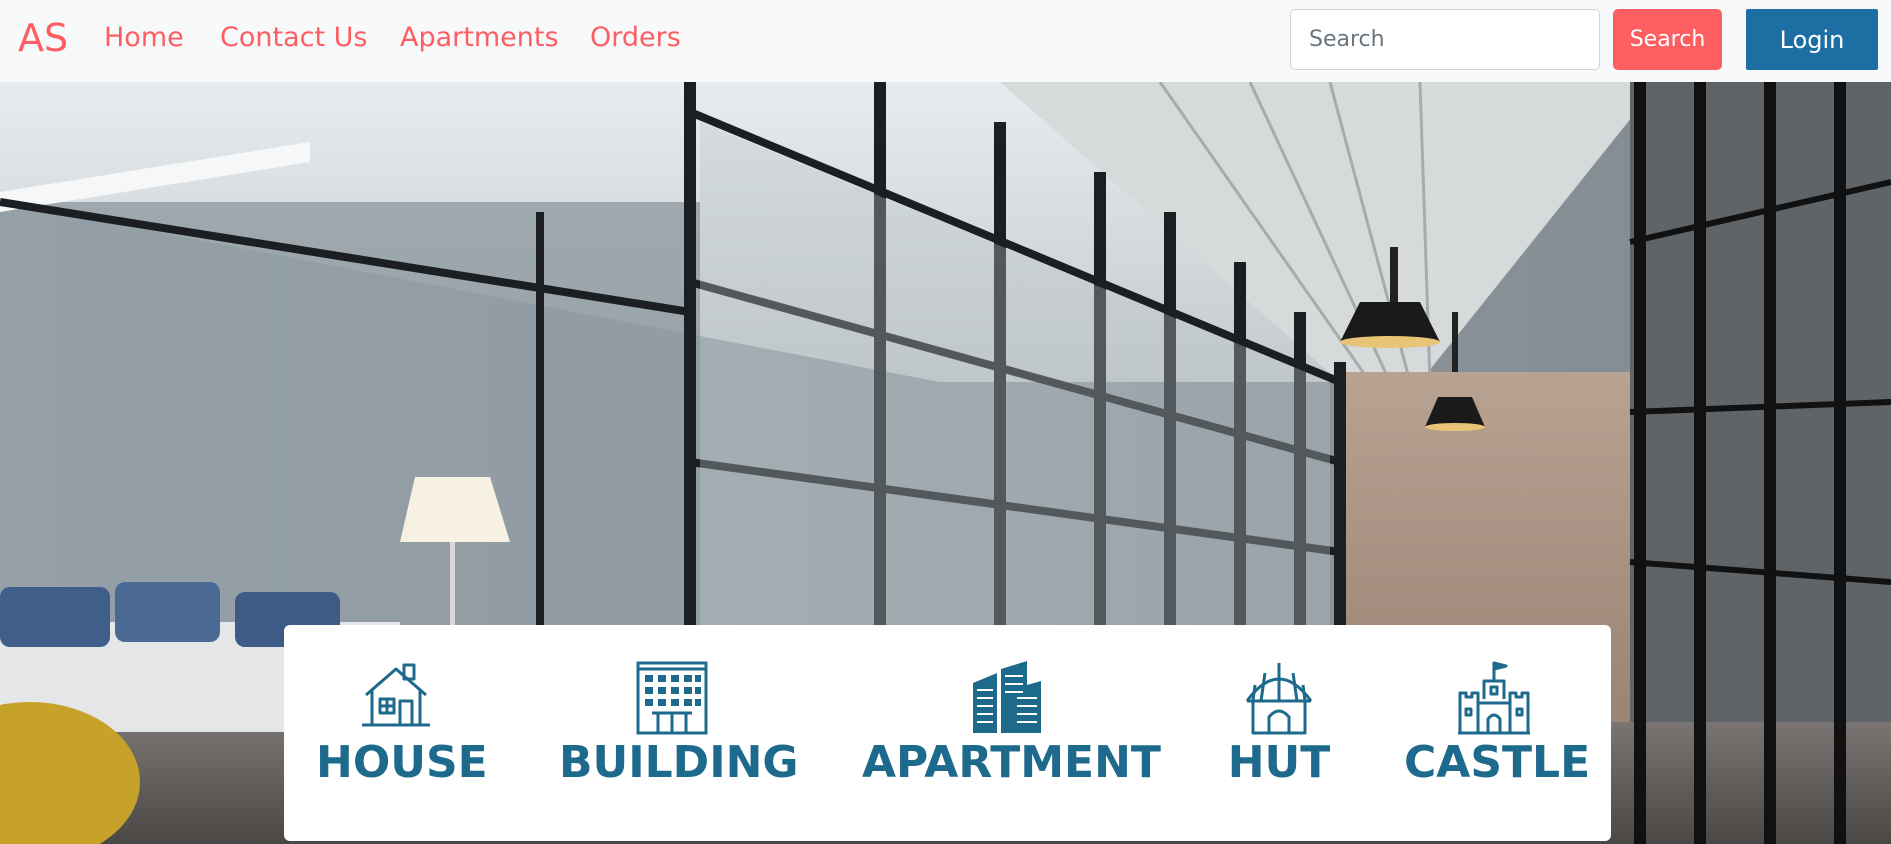 The height and width of the screenshot is (844, 1891). I want to click on hut-icon, so click(1279, 699).